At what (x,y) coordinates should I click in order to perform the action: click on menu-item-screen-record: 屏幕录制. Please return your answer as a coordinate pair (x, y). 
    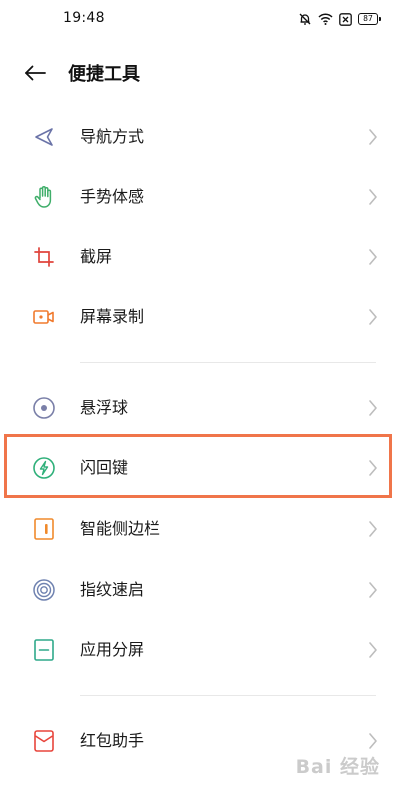
    Looking at the image, I should click on (201, 317).